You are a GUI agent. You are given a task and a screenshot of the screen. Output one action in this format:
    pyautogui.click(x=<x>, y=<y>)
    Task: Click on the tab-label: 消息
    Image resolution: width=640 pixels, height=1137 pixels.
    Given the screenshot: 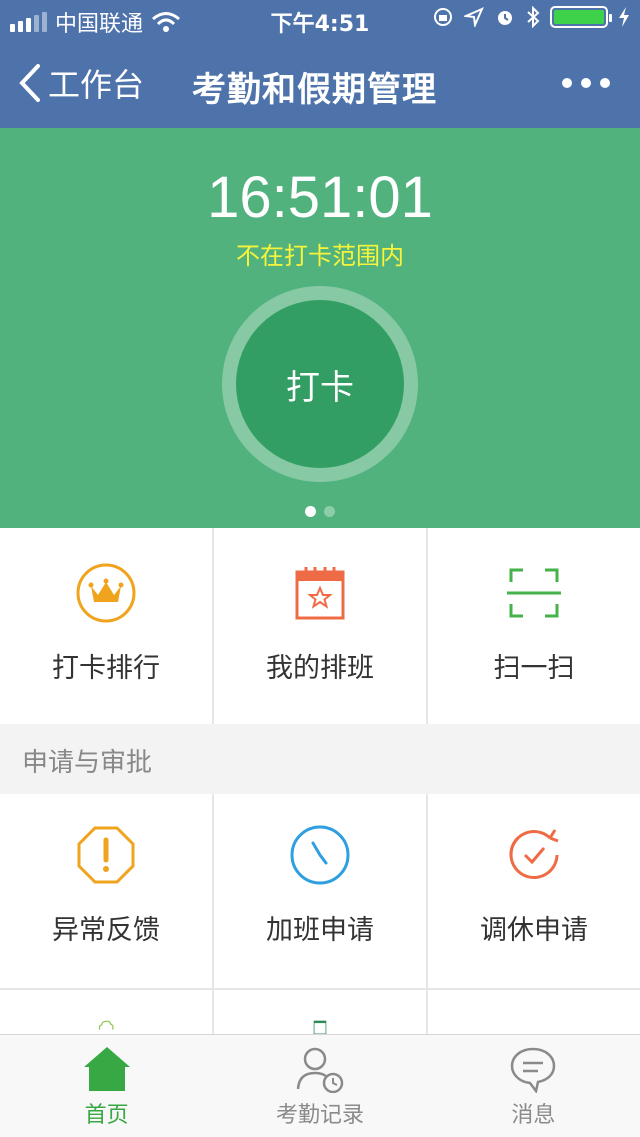 What is the action you would take?
    pyautogui.click(x=533, y=1115)
    